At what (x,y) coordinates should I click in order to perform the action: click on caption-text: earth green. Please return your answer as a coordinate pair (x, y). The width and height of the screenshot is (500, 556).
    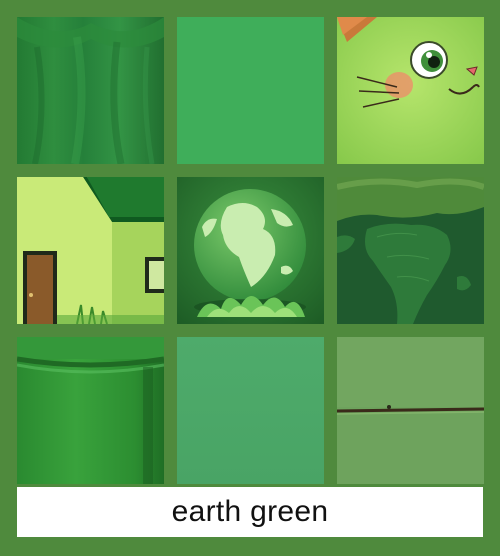
    Looking at the image, I should click on (250, 511).